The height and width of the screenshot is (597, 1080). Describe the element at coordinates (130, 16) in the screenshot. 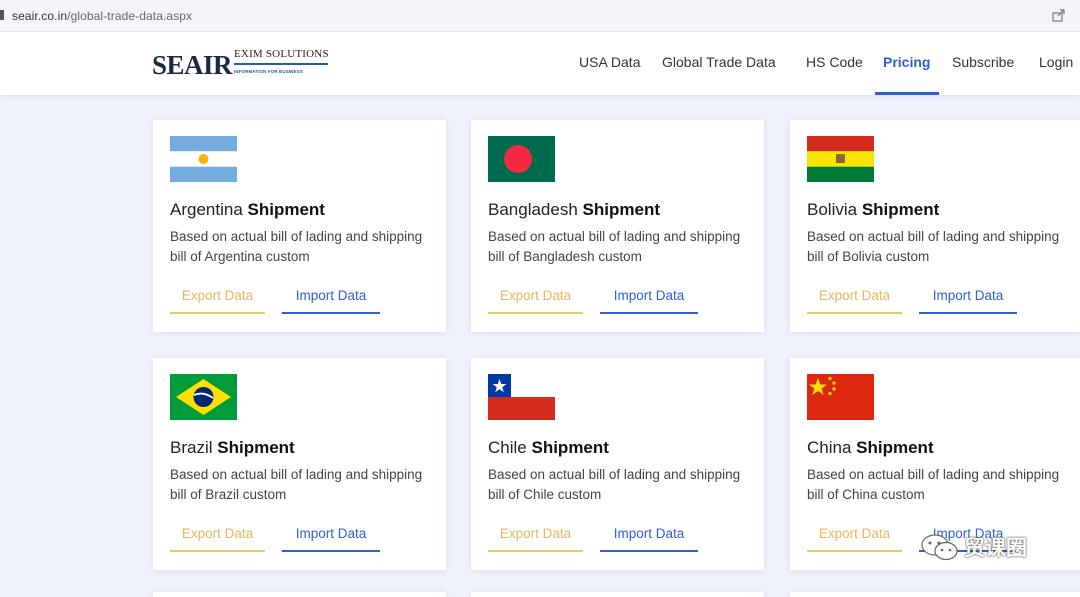

I see `url-path: /global-trade-data.aspx` at that location.